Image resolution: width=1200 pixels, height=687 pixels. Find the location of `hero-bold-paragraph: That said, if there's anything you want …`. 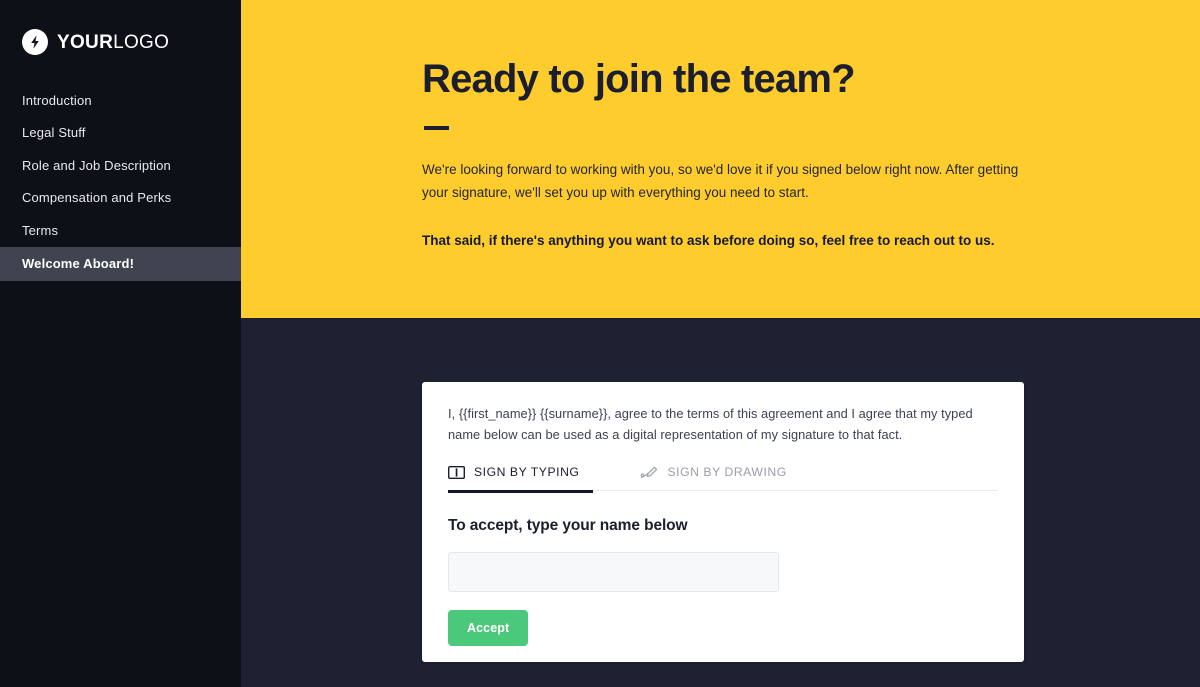

hero-bold-paragraph: That said, if there's anything you want … is located at coordinates (708, 241).